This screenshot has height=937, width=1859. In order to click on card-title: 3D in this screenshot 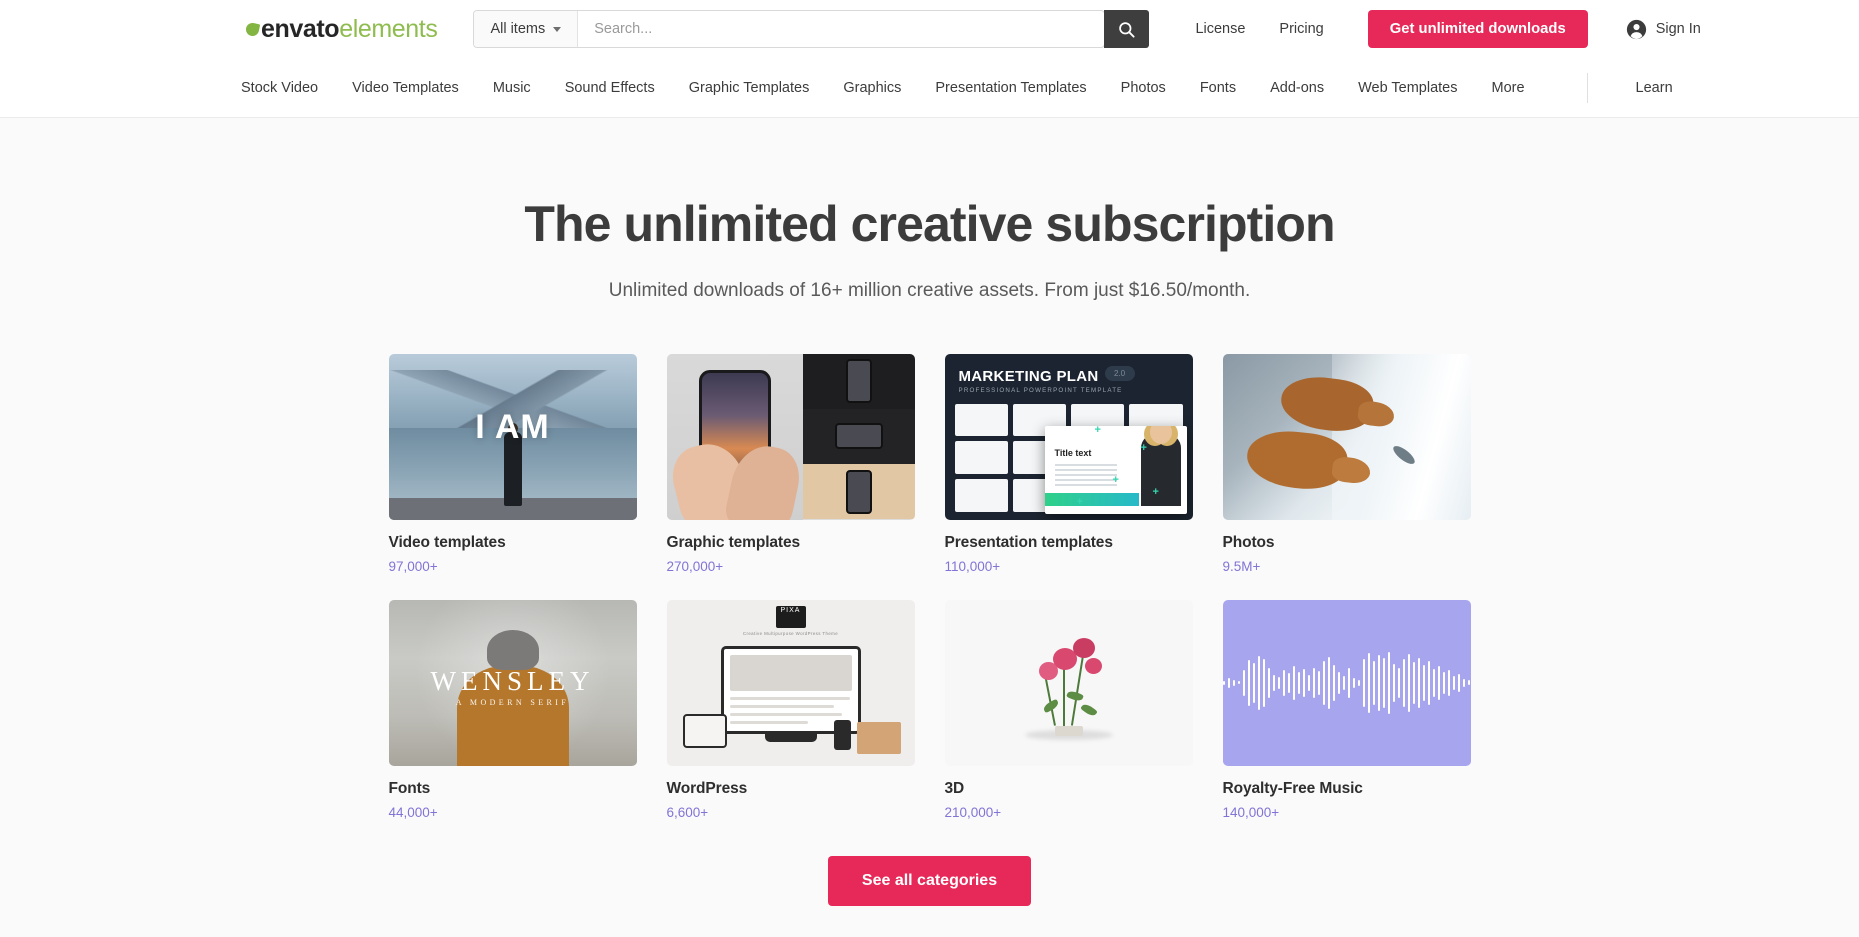, I will do `click(954, 788)`.